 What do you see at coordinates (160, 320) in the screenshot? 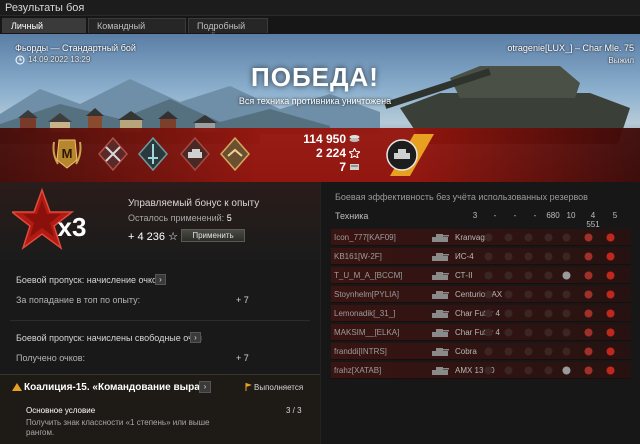
I see `section-divider` at bounding box center [160, 320].